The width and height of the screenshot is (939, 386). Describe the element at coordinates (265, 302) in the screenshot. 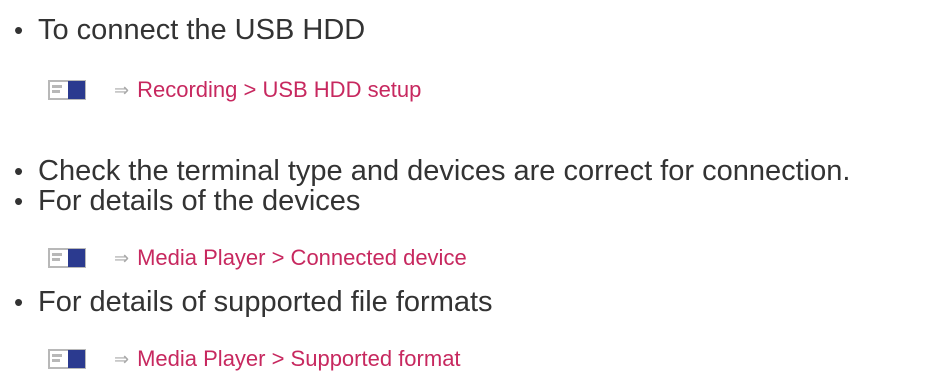

I see `list-item-text: For details of supported file formats` at that location.